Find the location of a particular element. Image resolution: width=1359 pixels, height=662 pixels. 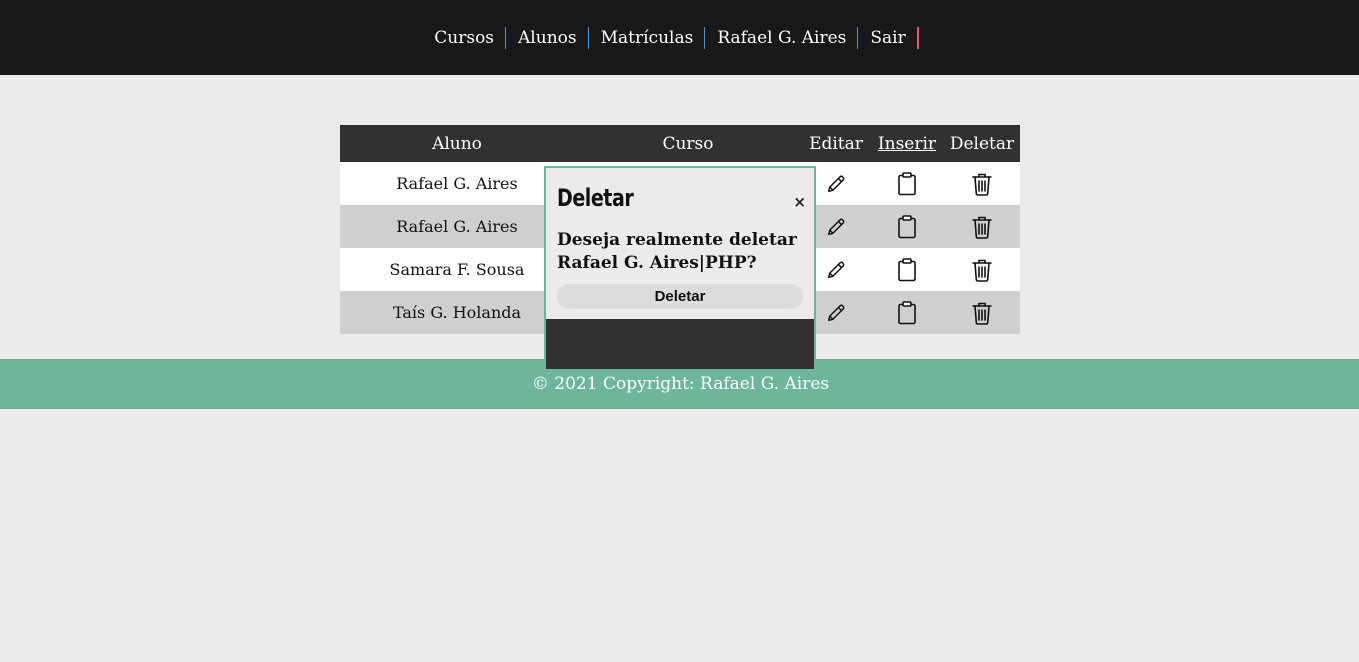

nav-link-sair: Sair is located at coordinates (888, 37).